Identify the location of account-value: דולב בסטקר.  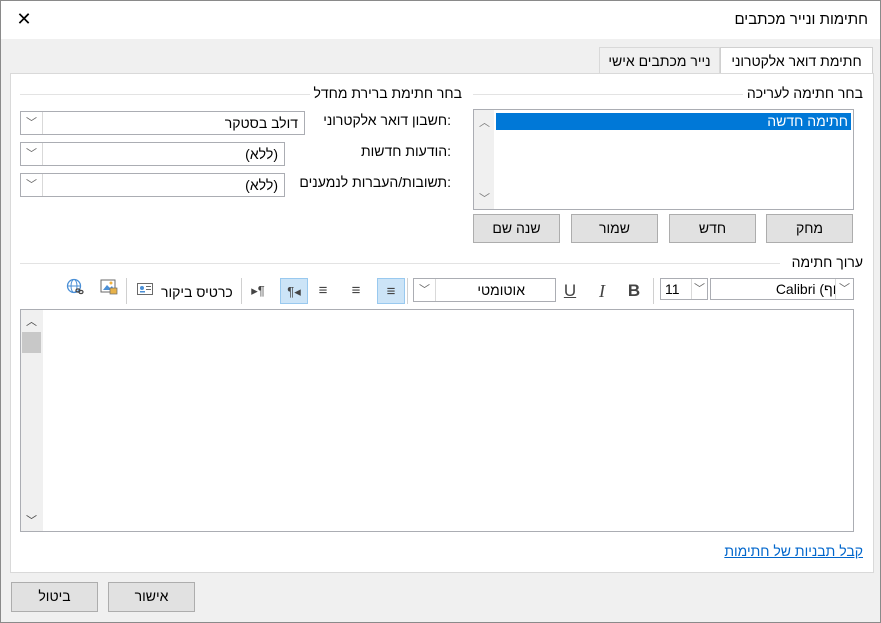
(261, 123).